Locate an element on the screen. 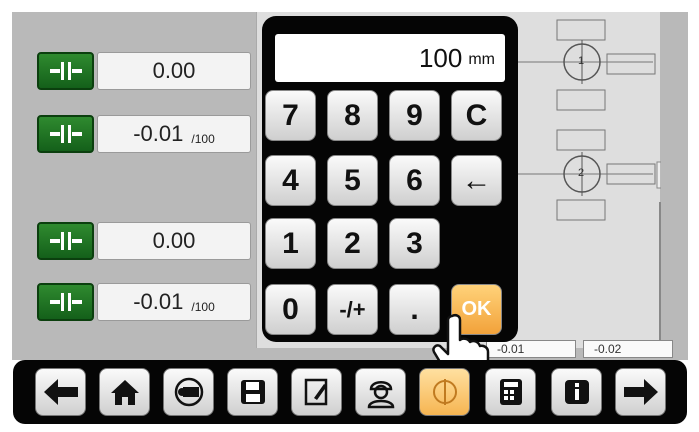 The image size is (699, 432). operator-button is located at coordinates (380, 392).